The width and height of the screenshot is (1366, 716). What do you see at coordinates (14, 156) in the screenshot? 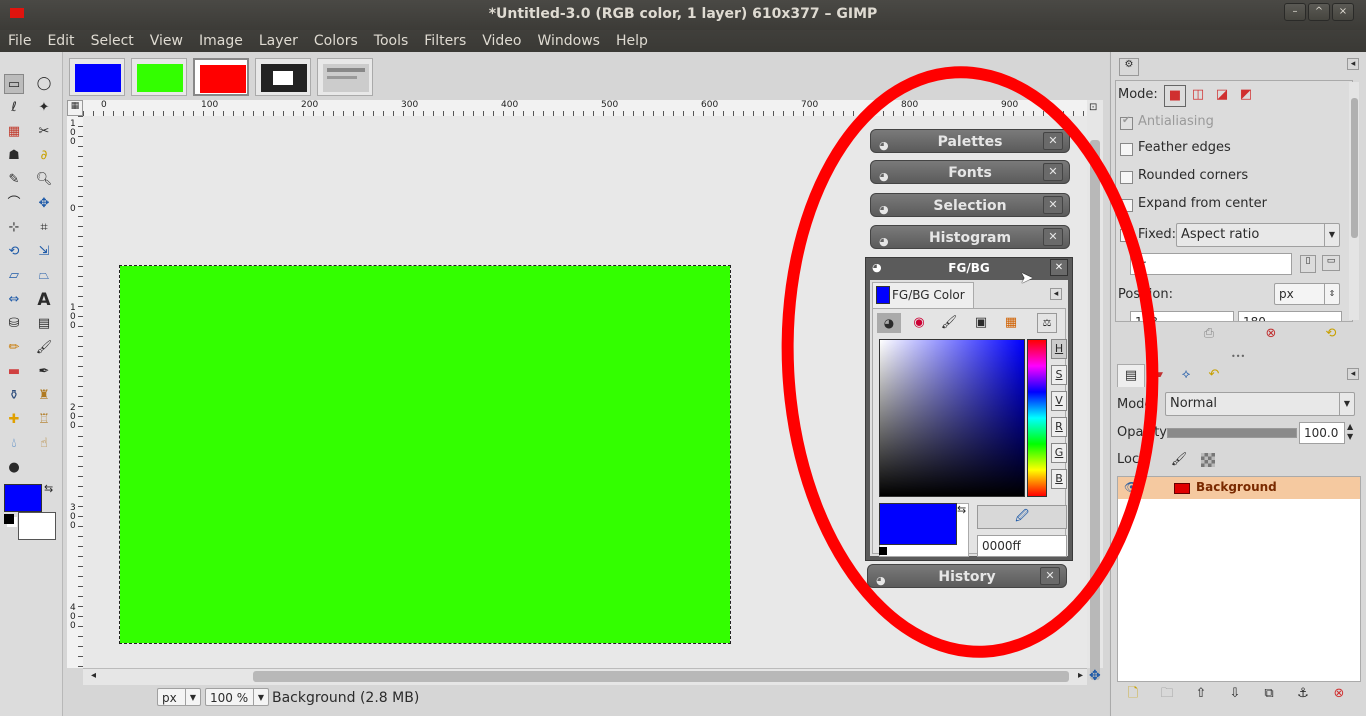
I see `foreground-select-icon: ☗` at bounding box center [14, 156].